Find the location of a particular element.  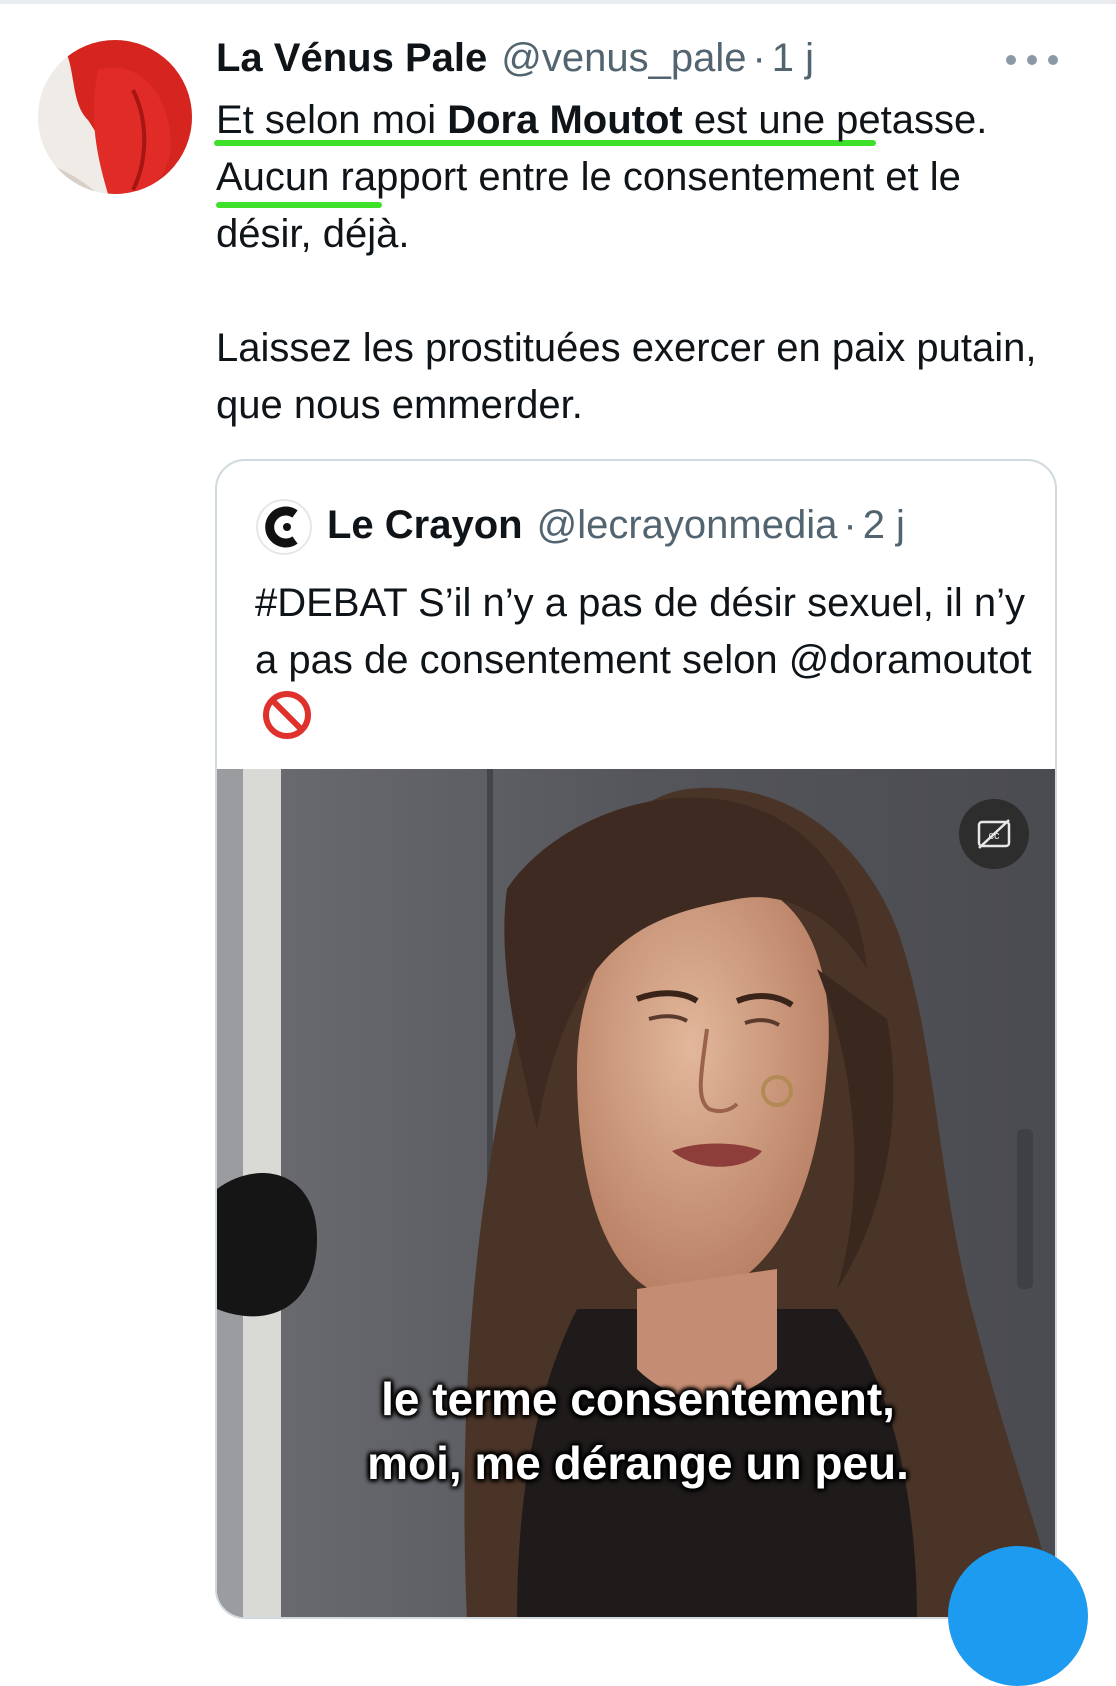

avatar is located at coordinates (115, 117).